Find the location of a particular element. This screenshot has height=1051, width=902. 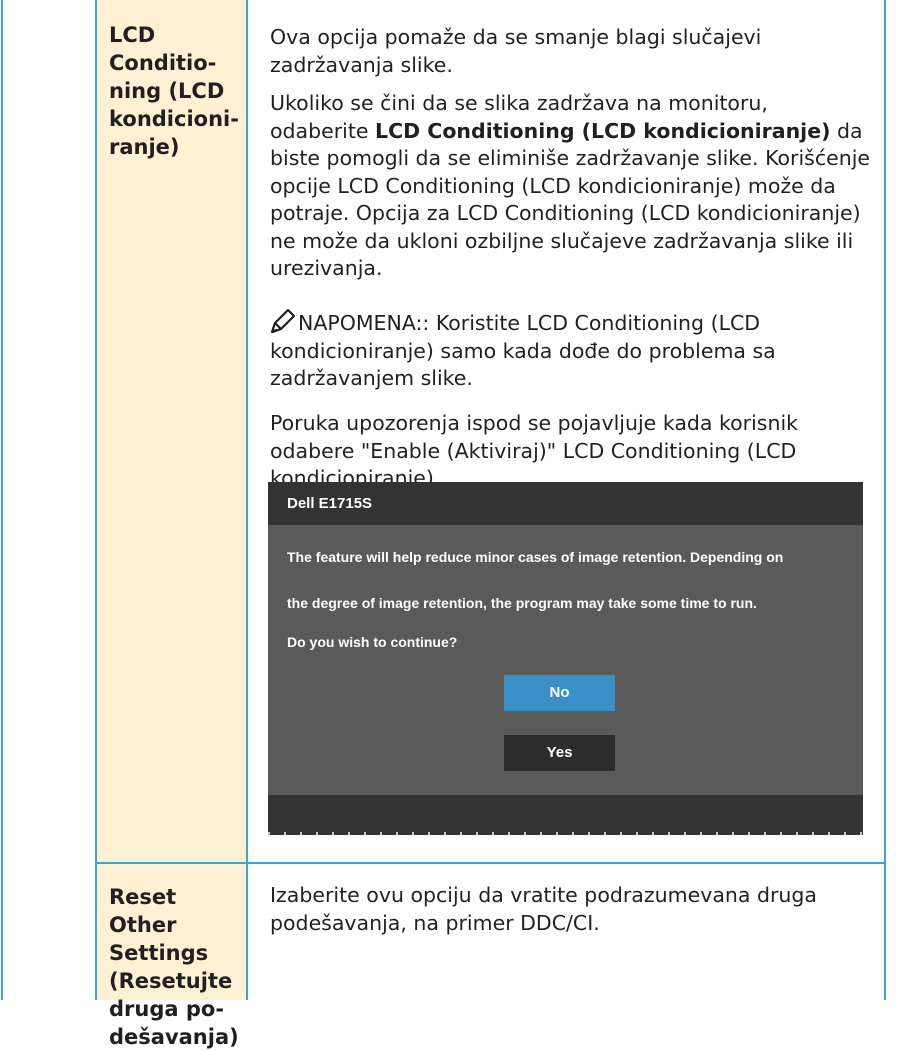

note-label: NAPOMENA: is located at coordinates (360, 323).